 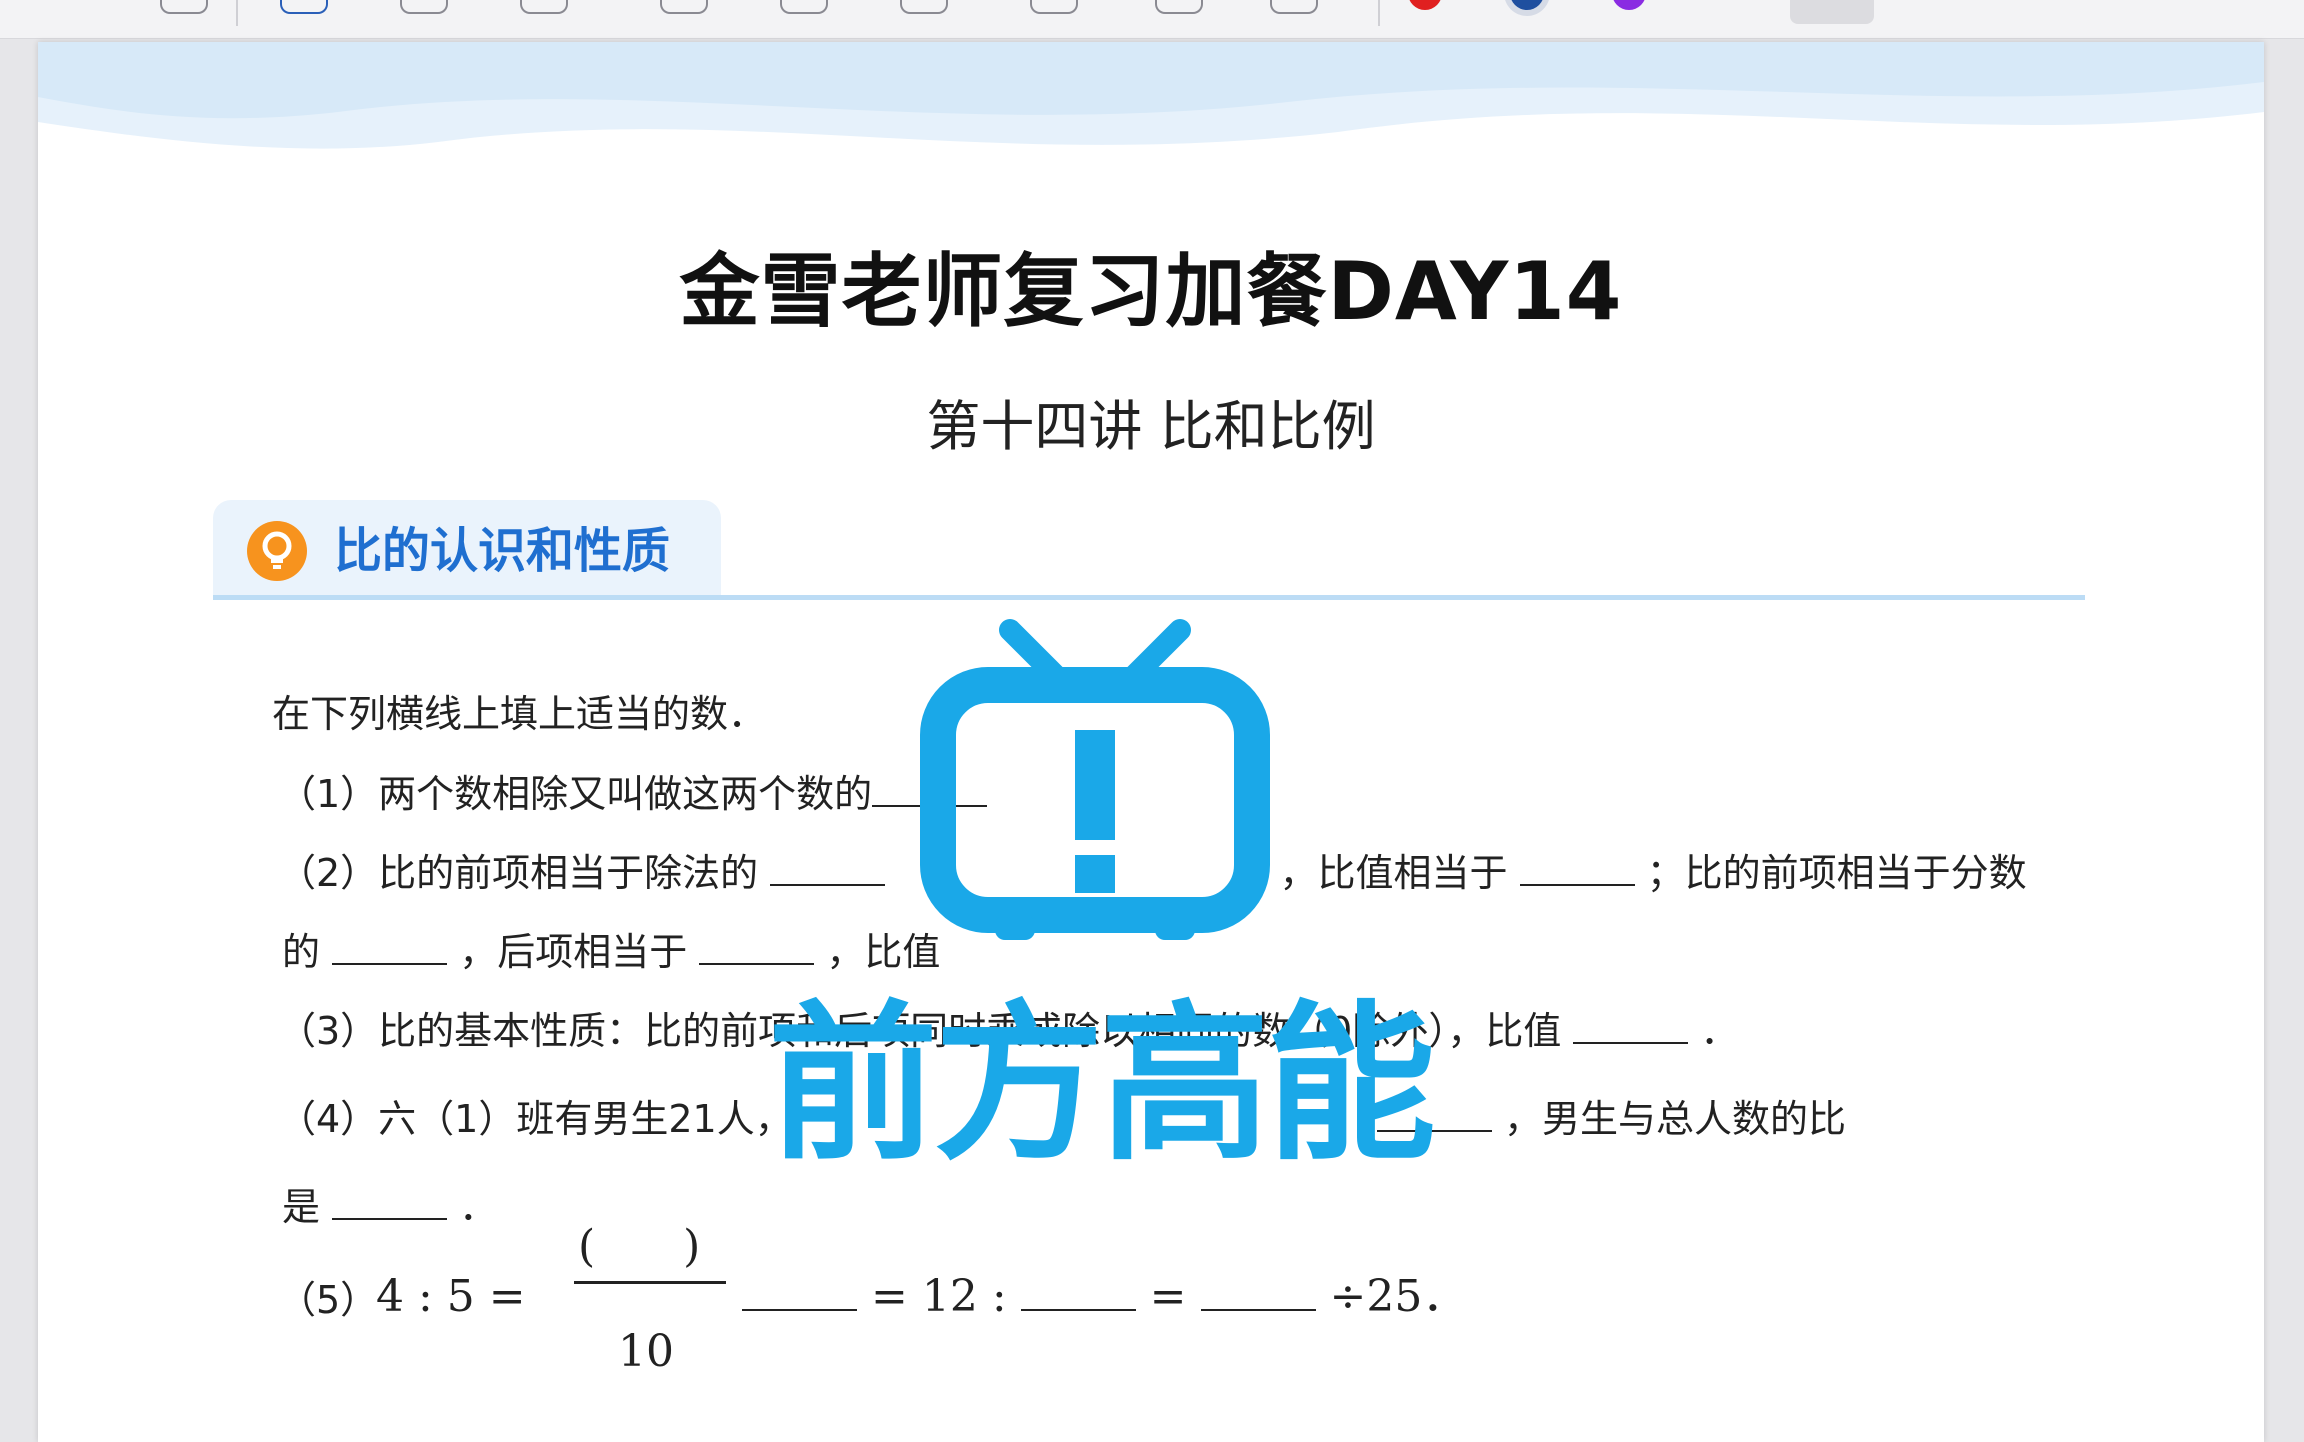 I want to click on question-5-ratio: 4 : 5 =, so click(x=451, y=1296).